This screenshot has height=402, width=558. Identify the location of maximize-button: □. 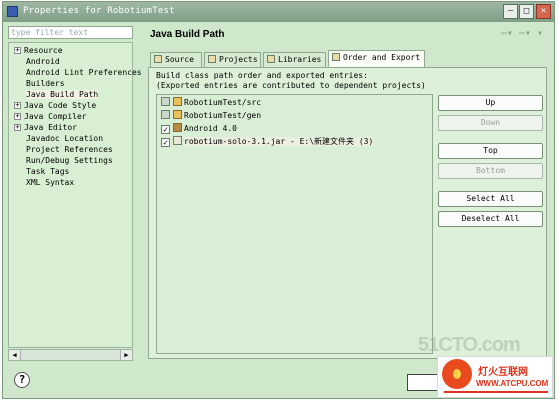
(526, 11).